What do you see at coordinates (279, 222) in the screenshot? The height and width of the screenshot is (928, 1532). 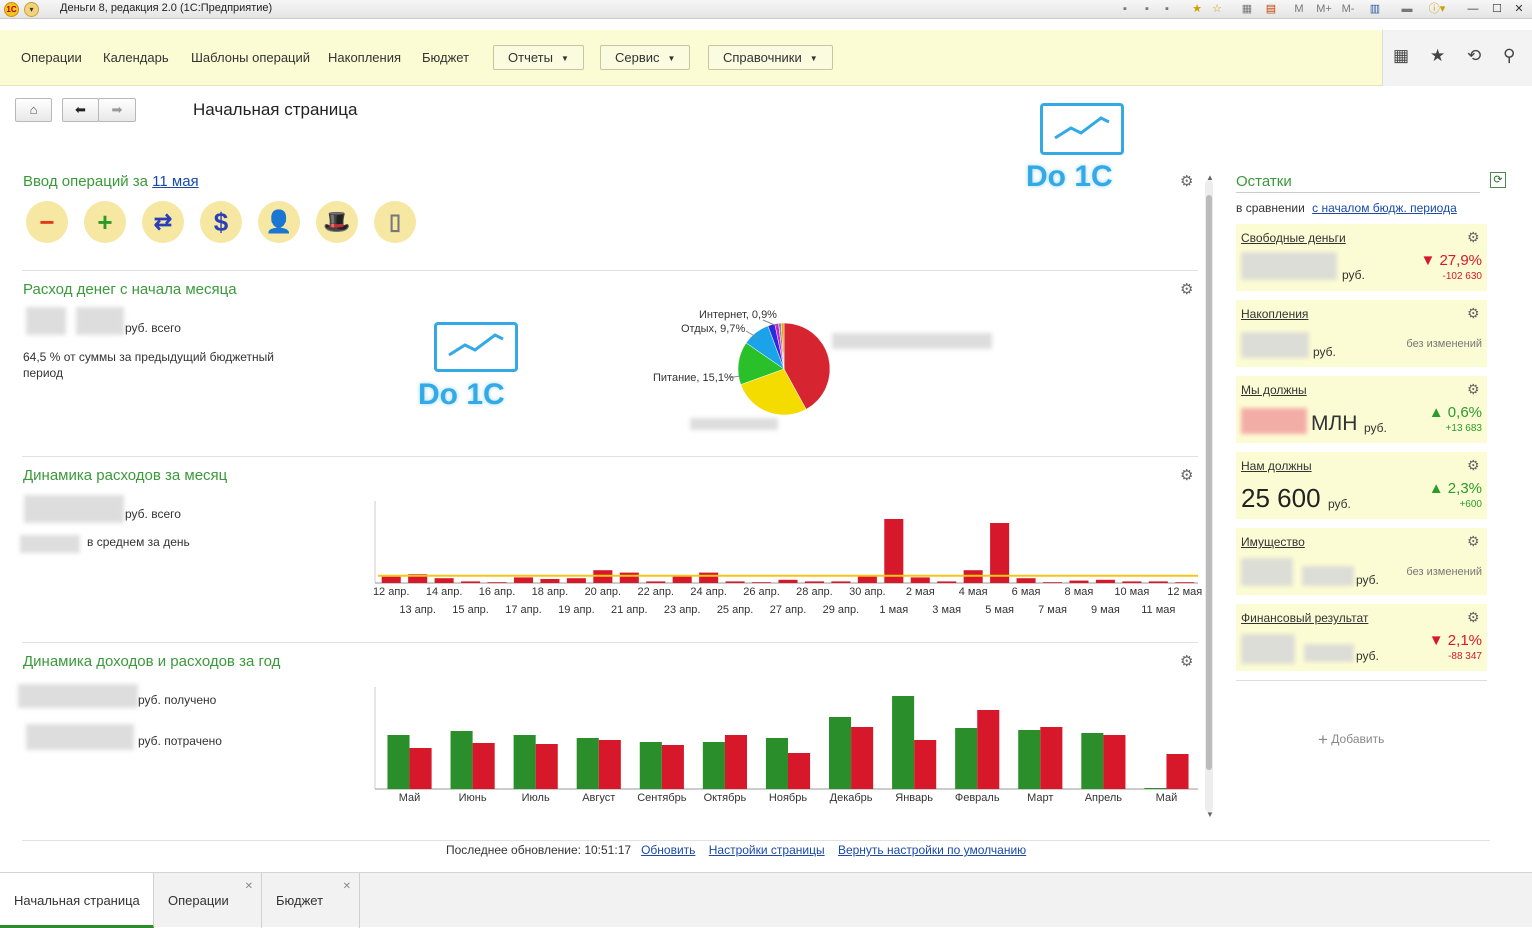 I see `debt-person-button: 👤` at bounding box center [279, 222].